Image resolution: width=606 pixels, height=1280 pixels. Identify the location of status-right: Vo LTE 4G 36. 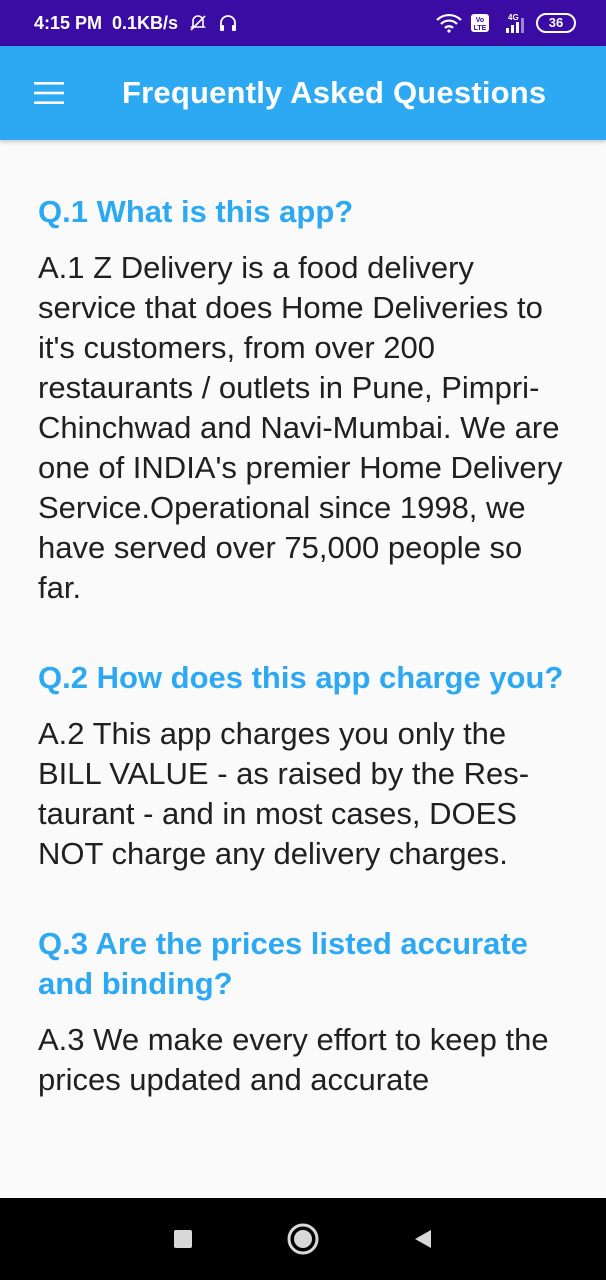
(506, 23).